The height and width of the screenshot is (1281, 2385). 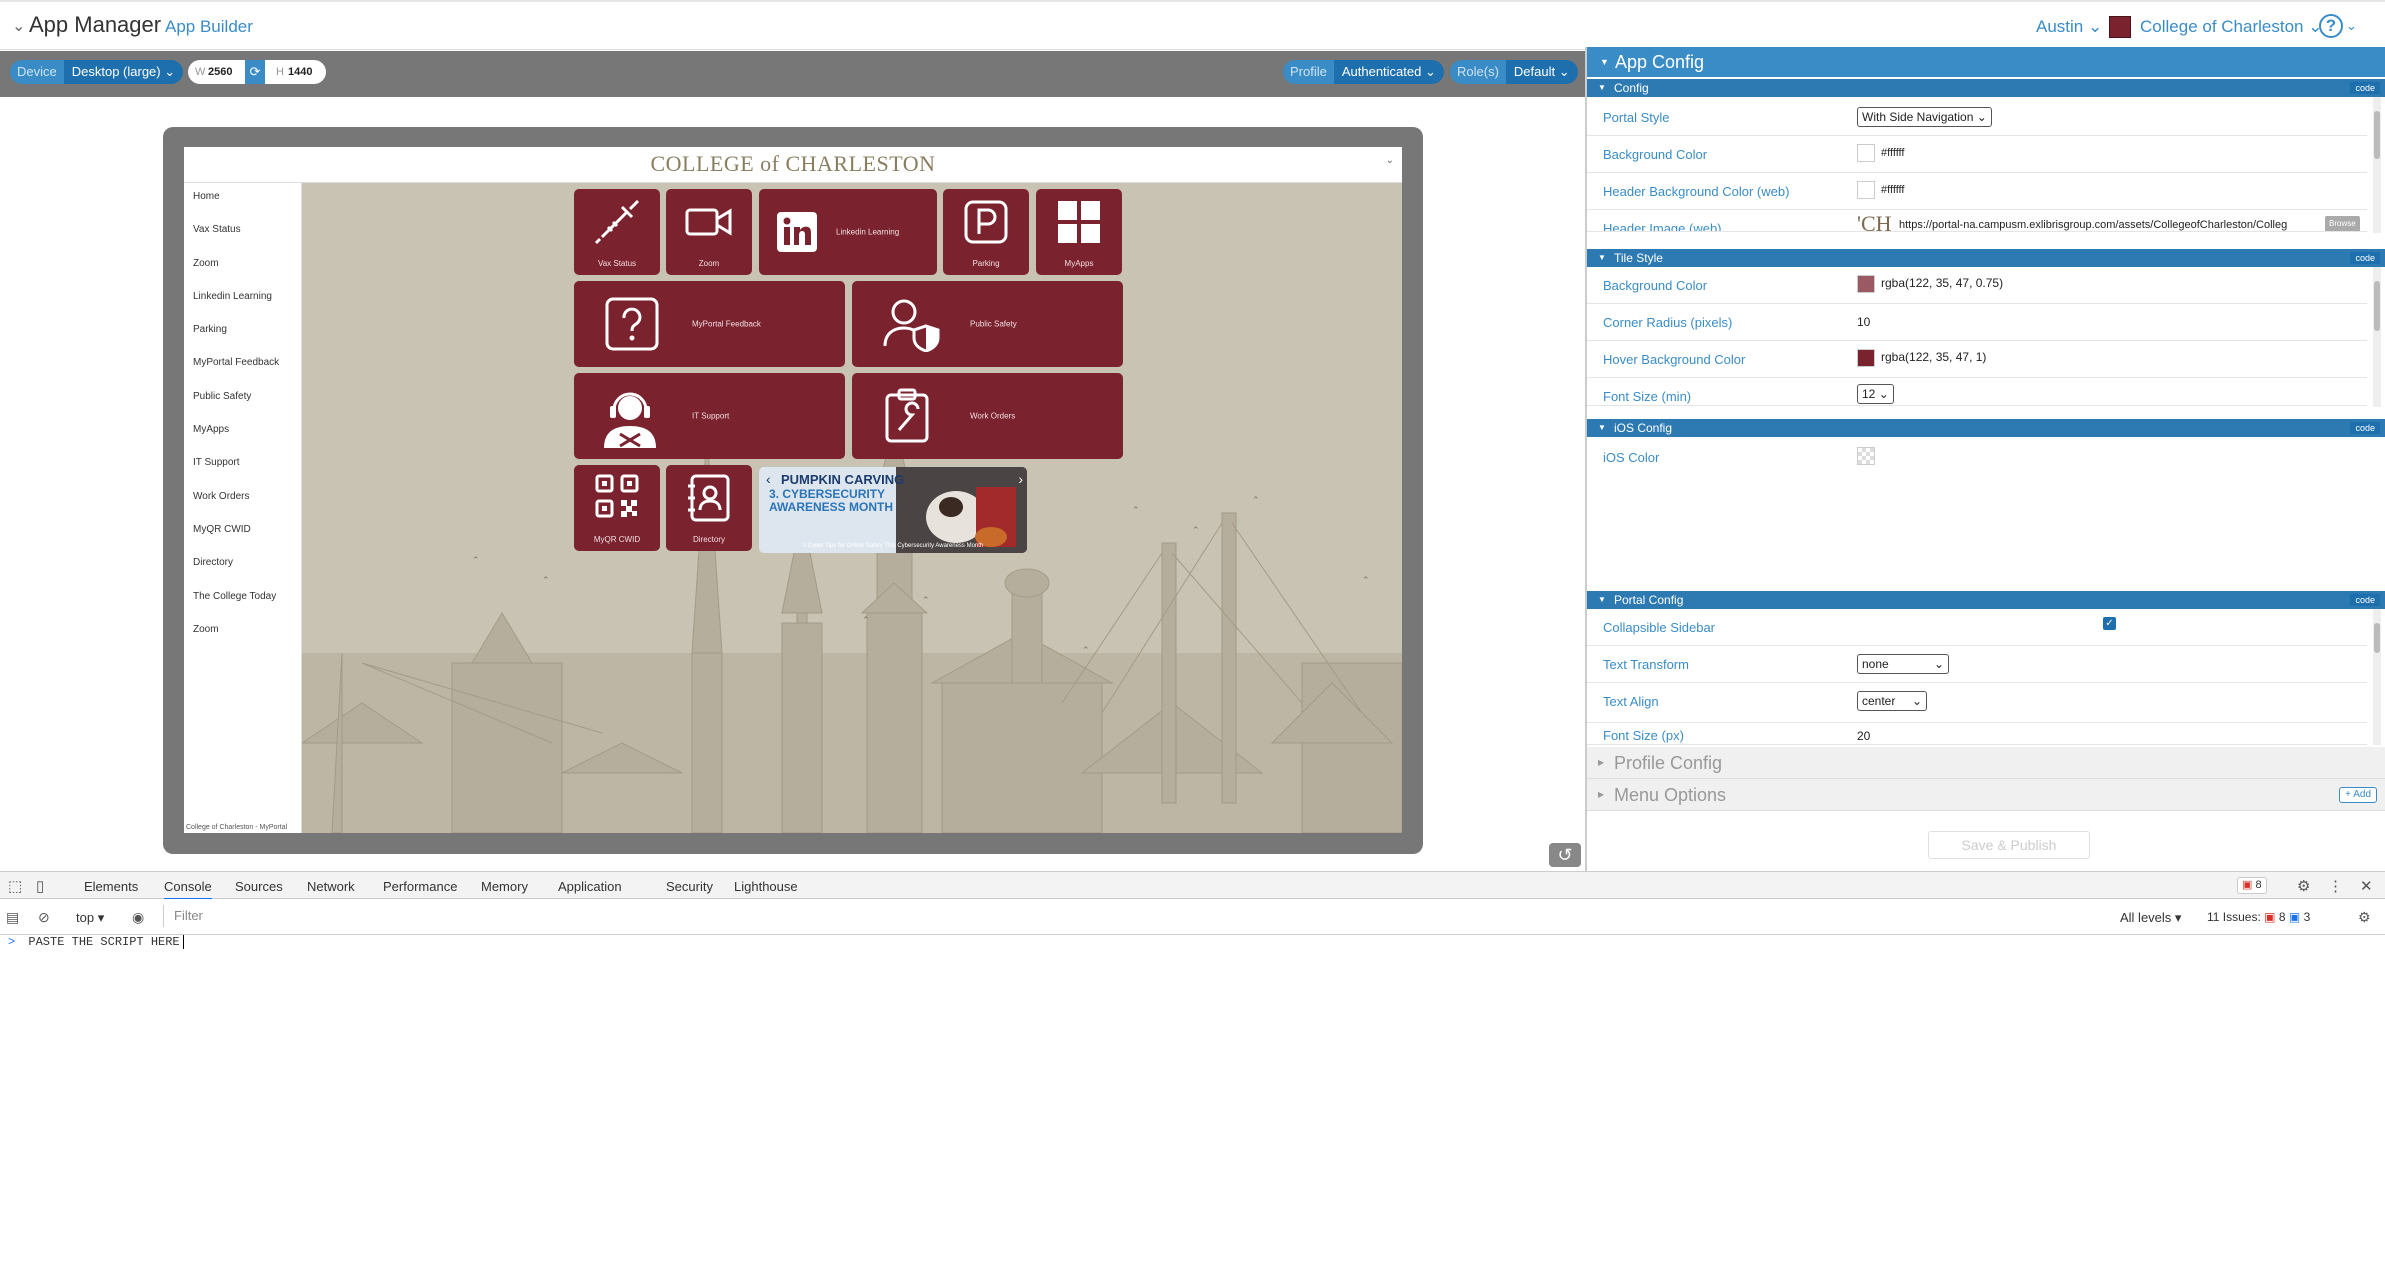 I want to click on section-ios-config: ▼ iOS Config code, so click(x=1986, y=428).